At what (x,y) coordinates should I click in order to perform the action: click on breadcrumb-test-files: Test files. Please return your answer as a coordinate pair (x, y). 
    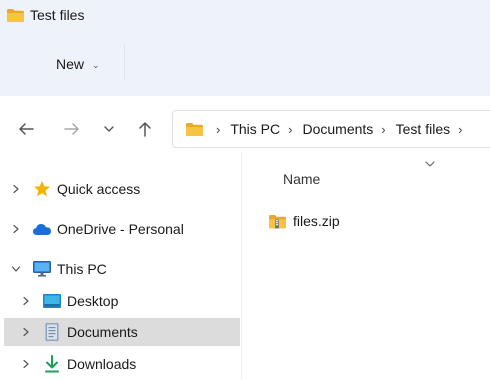
    Looking at the image, I should click on (423, 129).